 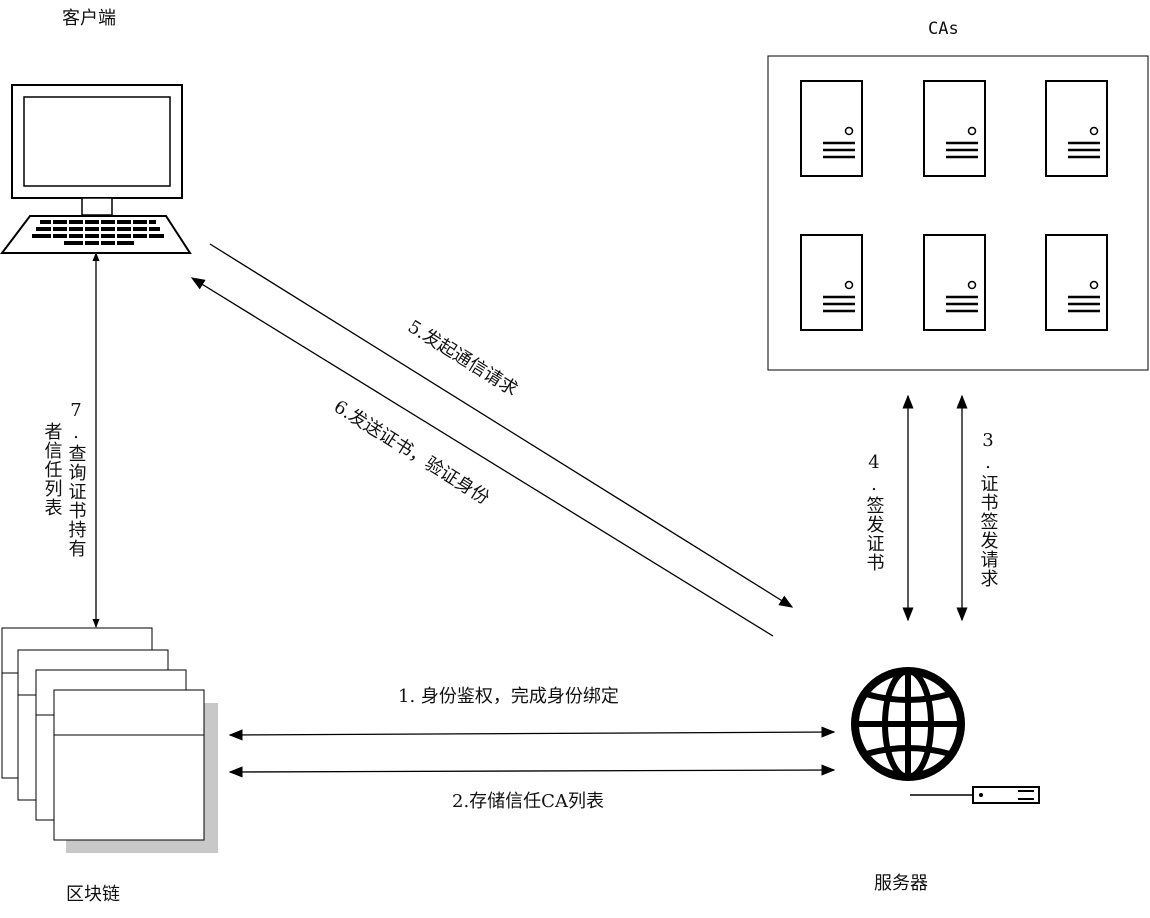 I want to click on step-7-label-line2: 者信任列表, so click(x=52, y=469).